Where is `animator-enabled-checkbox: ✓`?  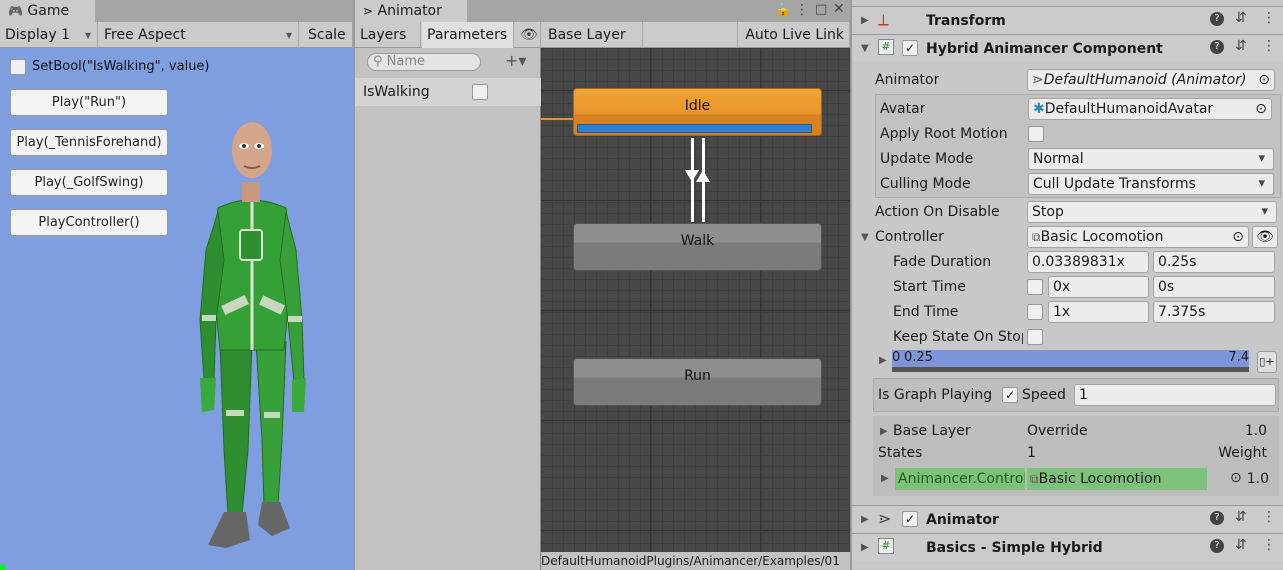 animator-enabled-checkbox: ✓ is located at coordinates (910, 519).